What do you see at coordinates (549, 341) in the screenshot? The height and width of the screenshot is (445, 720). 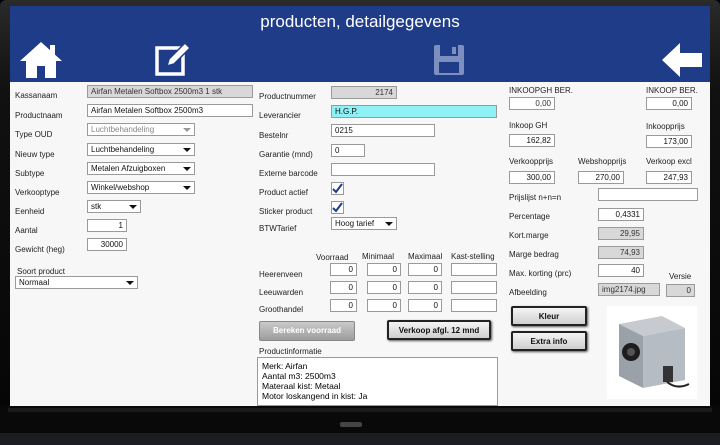 I see `extra-info-button: Extra info` at bounding box center [549, 341].